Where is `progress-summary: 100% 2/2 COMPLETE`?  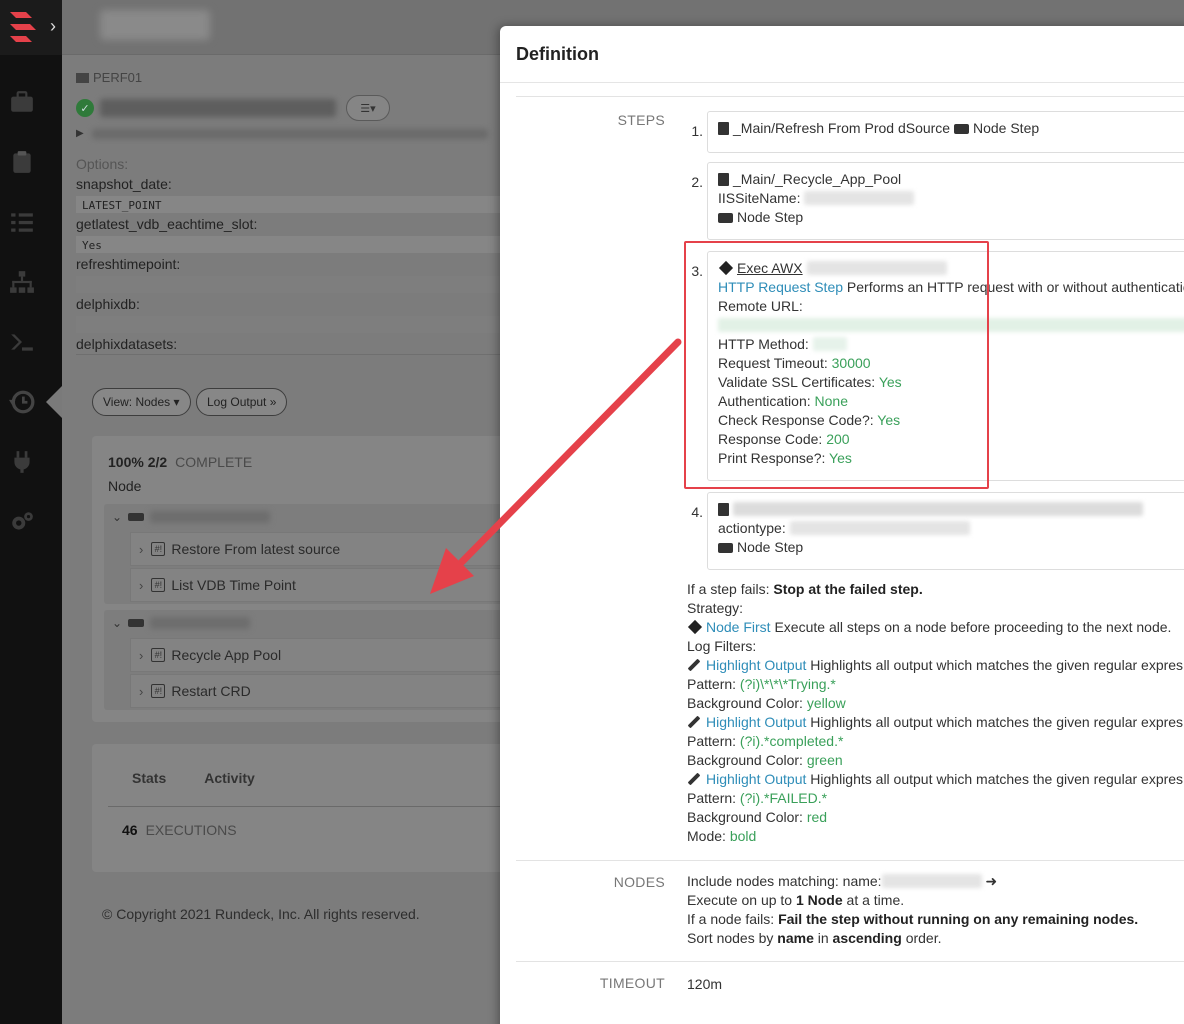
progress-summary: 100% 2/2 COMPLETE is located at coordinates (180, 462).